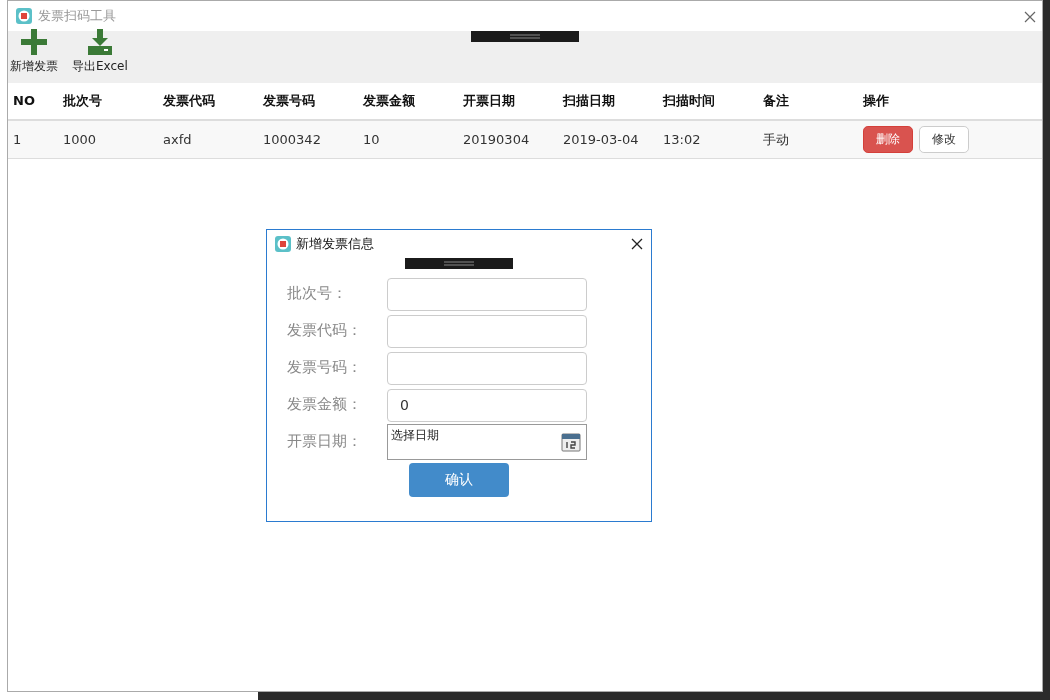  Describe the element at coordinates (776, 101) in the screenshot. I see `column-header: 备注` at that location.